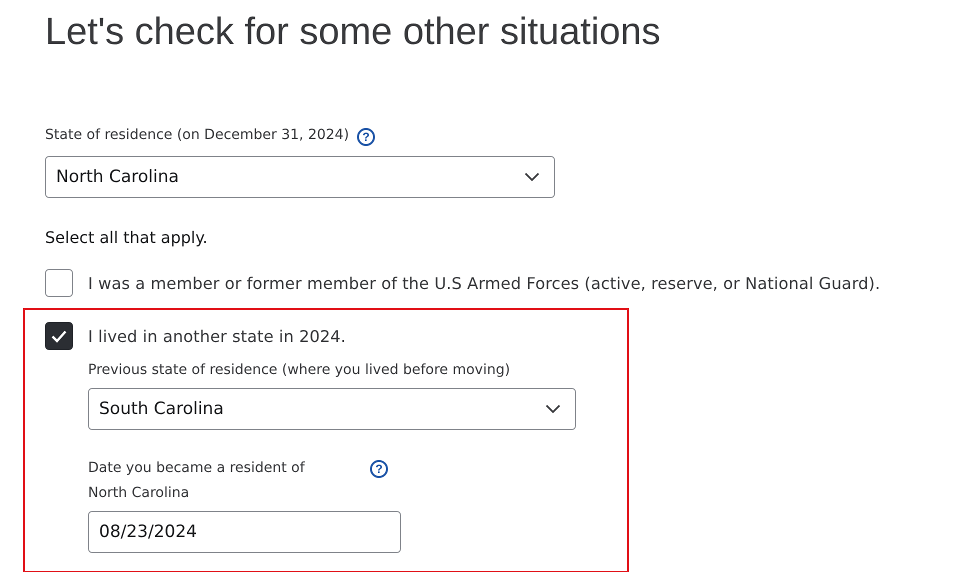  I want to click on field-label: Date you became a resident of North Carolina, so click(197, 481).